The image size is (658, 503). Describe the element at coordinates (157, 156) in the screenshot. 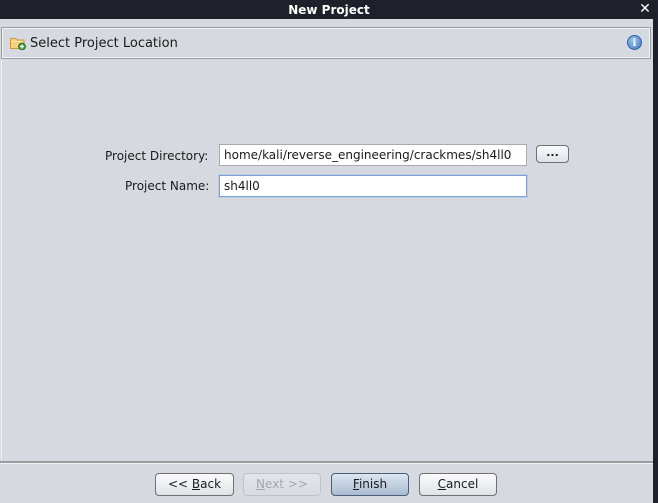

I see `project-directory-label: Project Directory:` at that location.